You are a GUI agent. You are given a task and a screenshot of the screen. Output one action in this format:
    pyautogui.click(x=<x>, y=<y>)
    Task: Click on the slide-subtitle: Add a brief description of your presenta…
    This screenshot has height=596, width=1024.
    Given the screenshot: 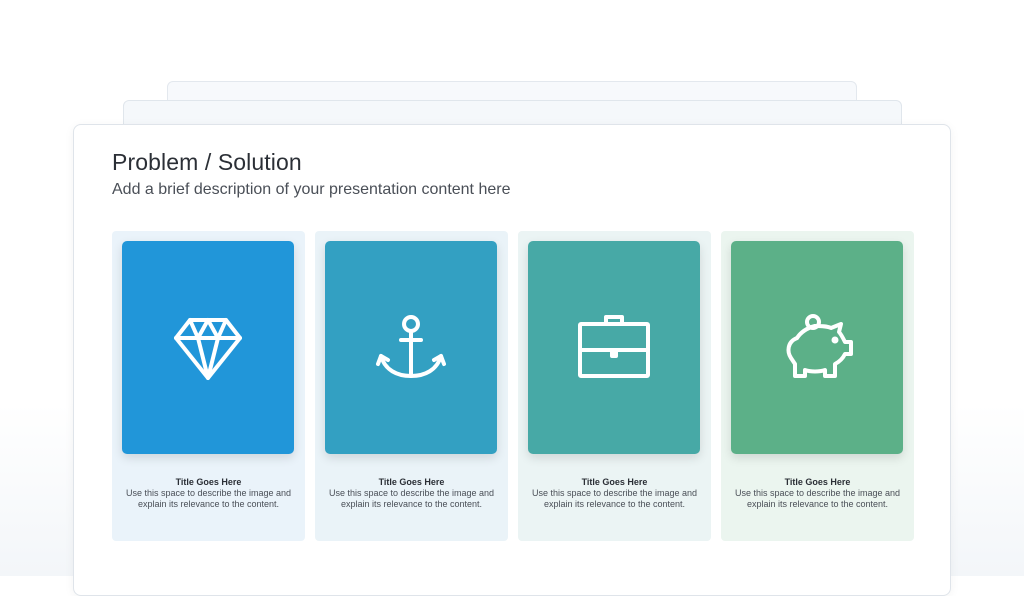 What is the action you would take?
    pyautogui.click(x=311, y=189)
    